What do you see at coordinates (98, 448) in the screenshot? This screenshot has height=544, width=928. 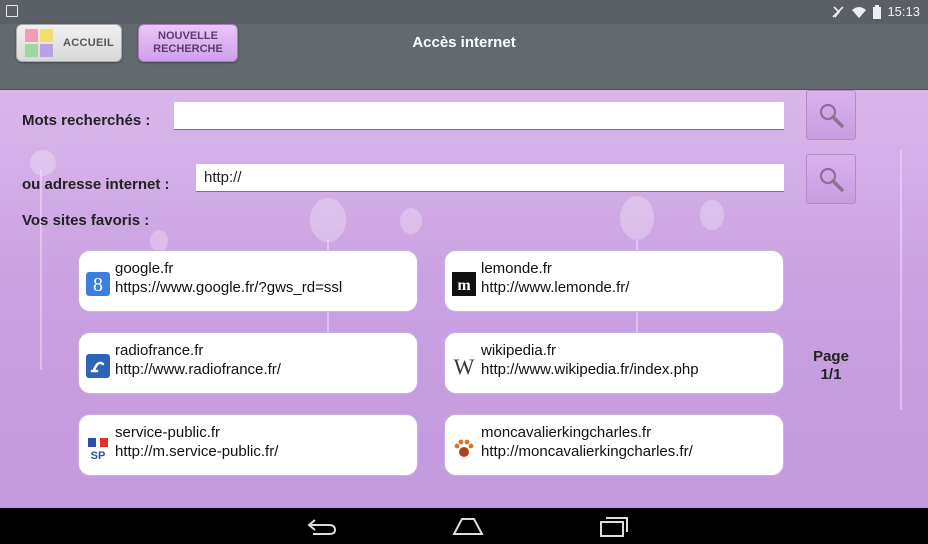 I see `service-public-icon: SP` at bounding box center [98, 448].